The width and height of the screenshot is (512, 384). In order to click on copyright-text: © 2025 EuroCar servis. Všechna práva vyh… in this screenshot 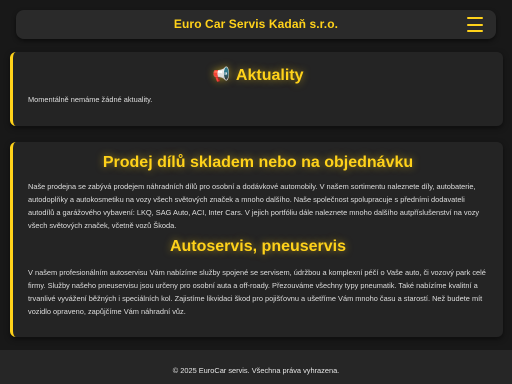, I will do `click(256, 370)`.